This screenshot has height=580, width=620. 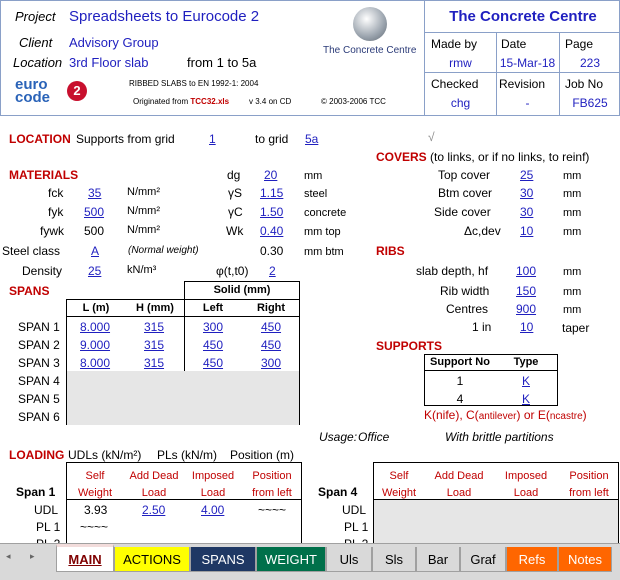 What do you see at coordinates (465, 193) in the screenshot?
I see `btm-cover-label: Btm cover` at bounding box center [465, 193].